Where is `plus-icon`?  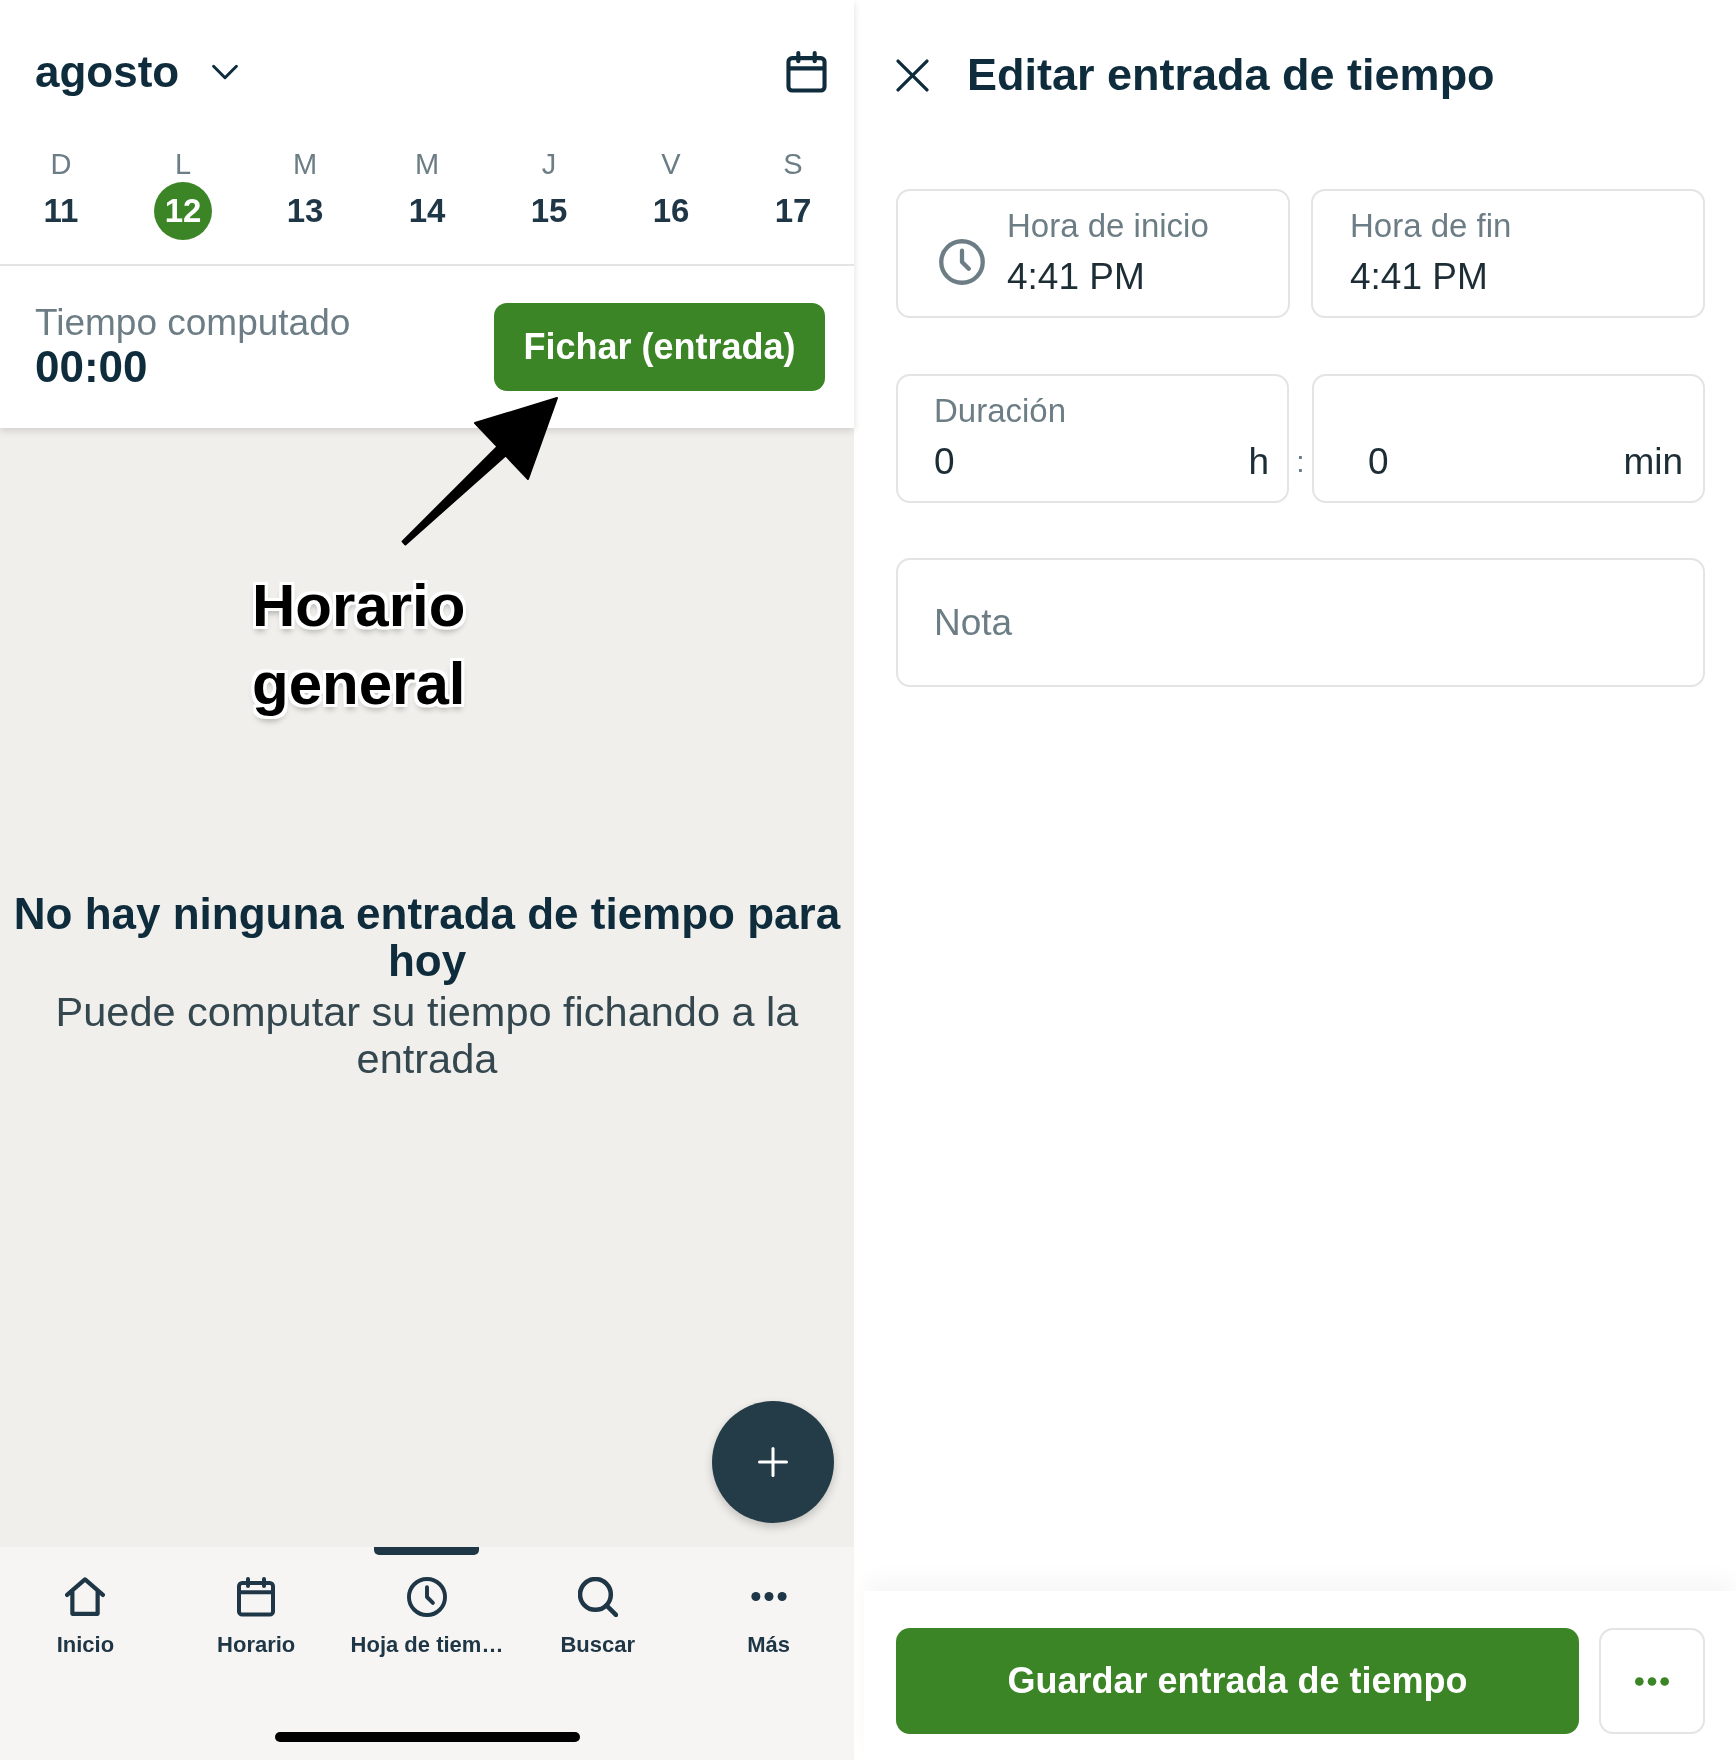
plus-icon is located at coordinates (773, 1462).